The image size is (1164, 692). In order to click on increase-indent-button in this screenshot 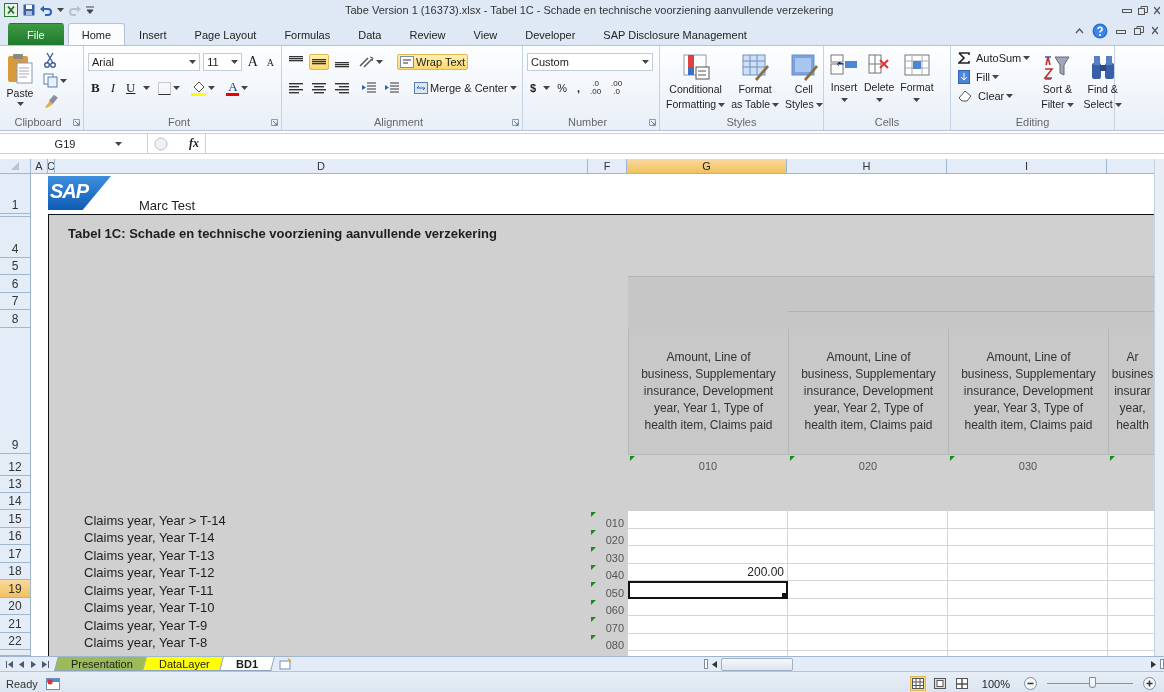, I will do `click(392, 88)`.